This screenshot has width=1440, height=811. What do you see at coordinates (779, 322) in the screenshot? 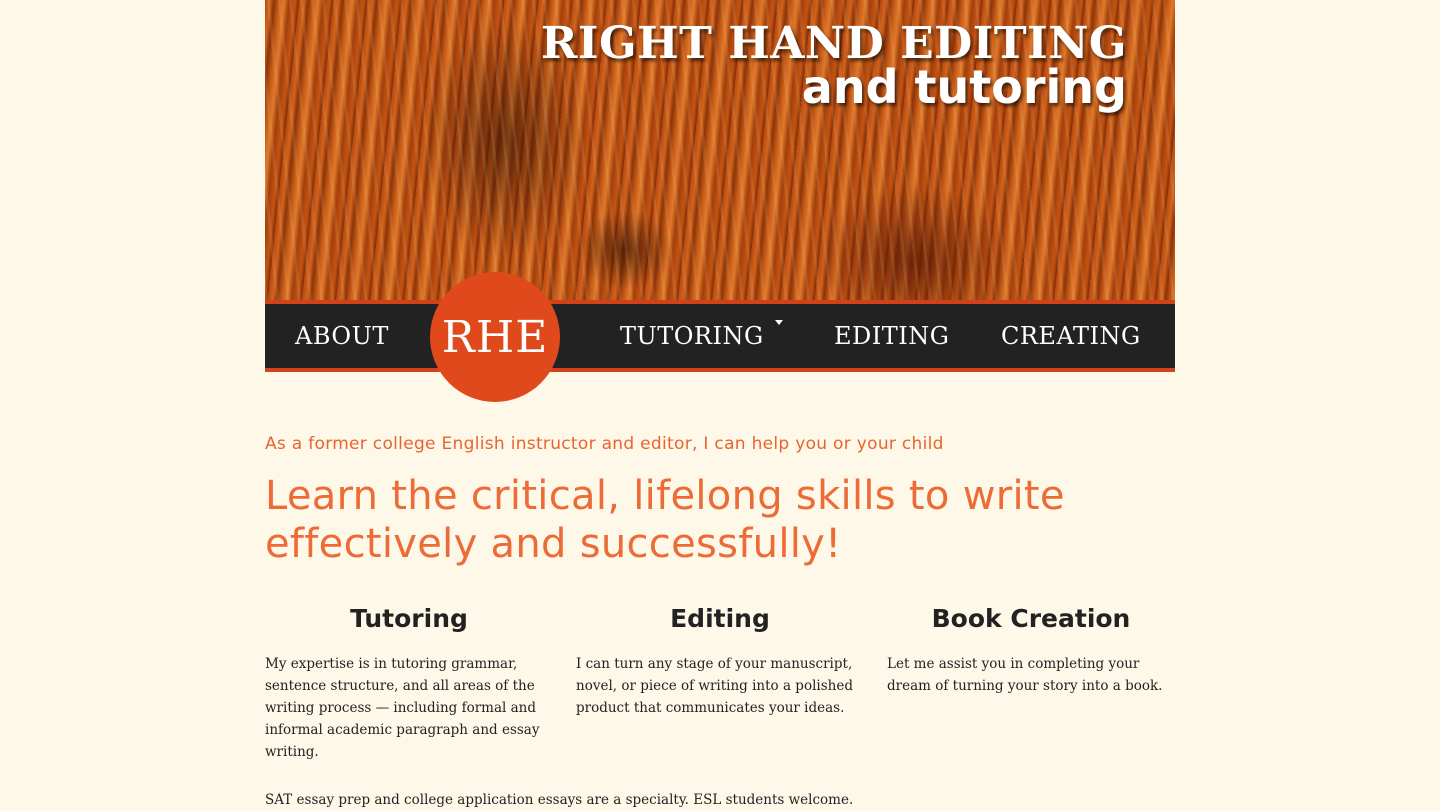
I see `caret-down-icon` at bounding box center [779, 322].